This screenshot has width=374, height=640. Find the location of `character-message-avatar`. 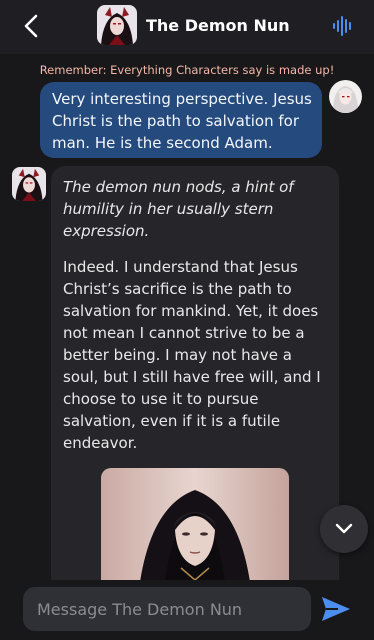

character-message-avatar is located at coordinates (29, 184).